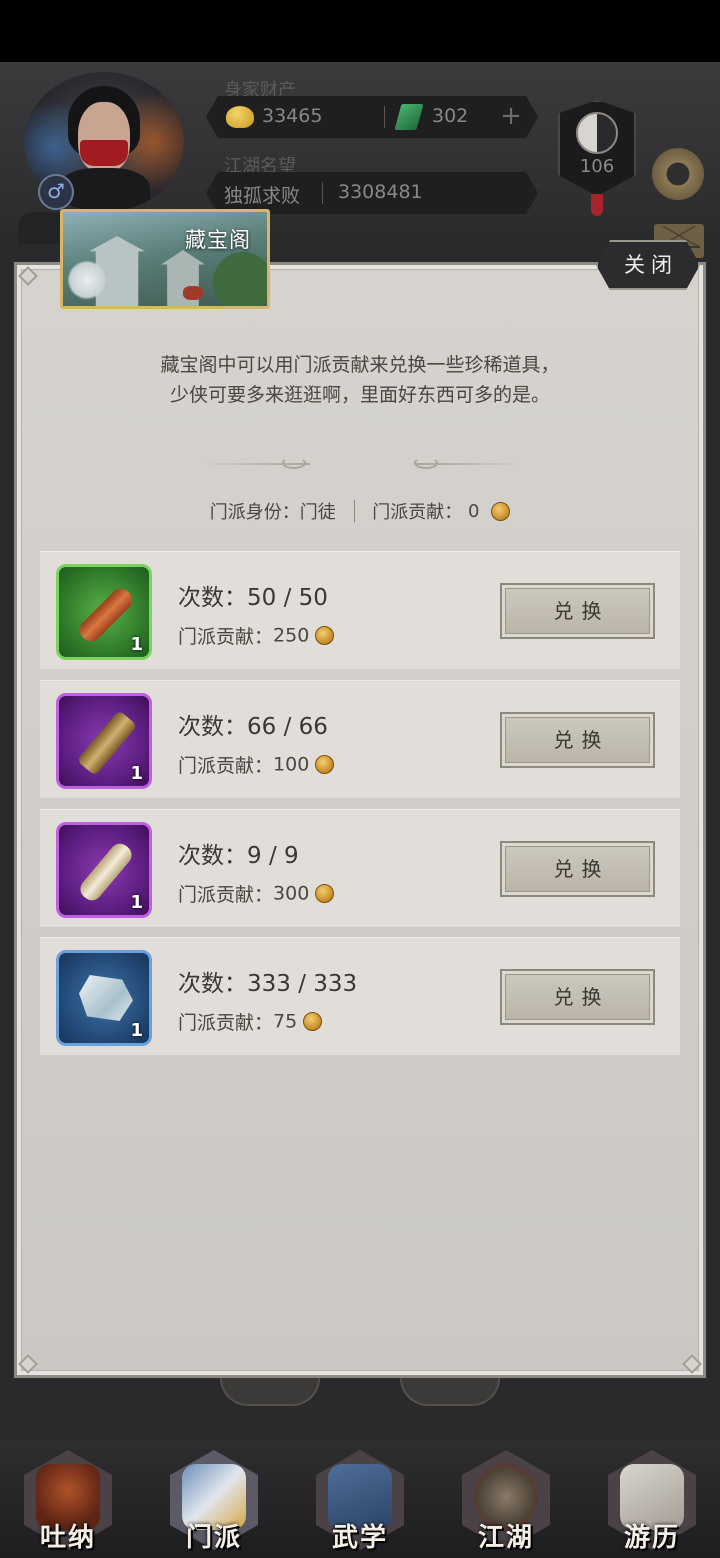  What do you see at coordinates (214, 1499) in the screenshot?
I see `nav-item-sect: 门派` at bounding box center [214, 1499].